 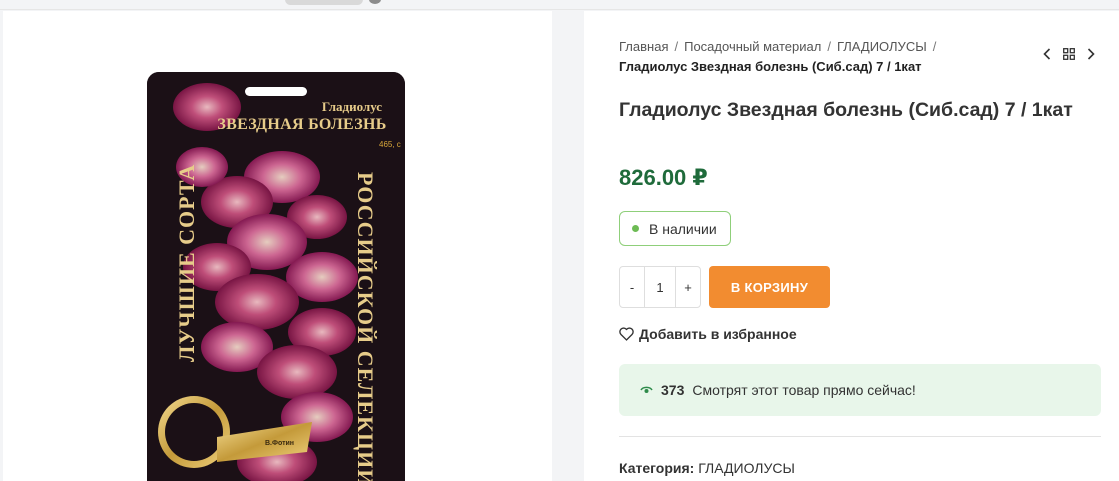 I want to click on packet-code: 465, с, so click(x=390, y=144).